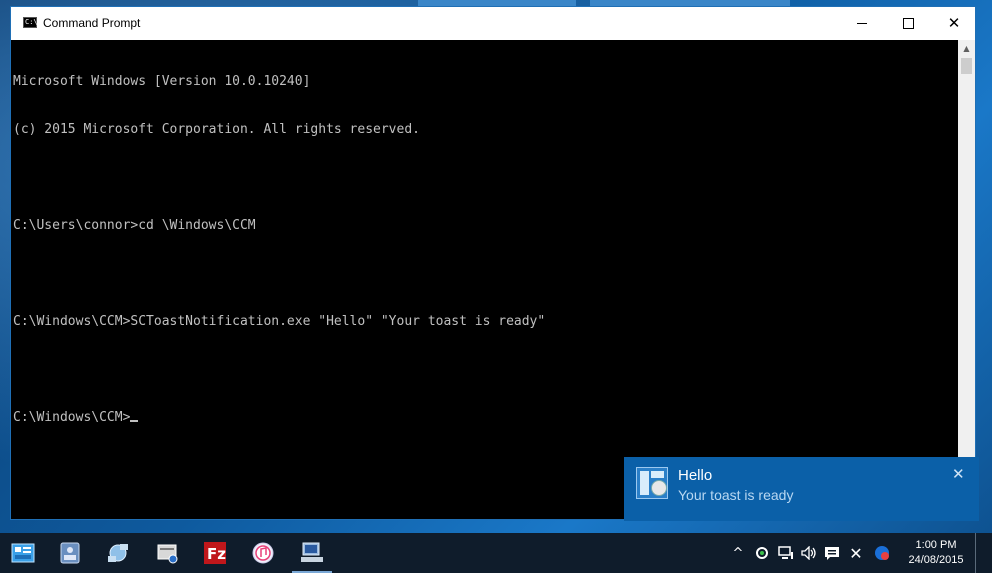 This screenshot has width=992, height=573. I want to click on task-view-icon, so click(70, 553).